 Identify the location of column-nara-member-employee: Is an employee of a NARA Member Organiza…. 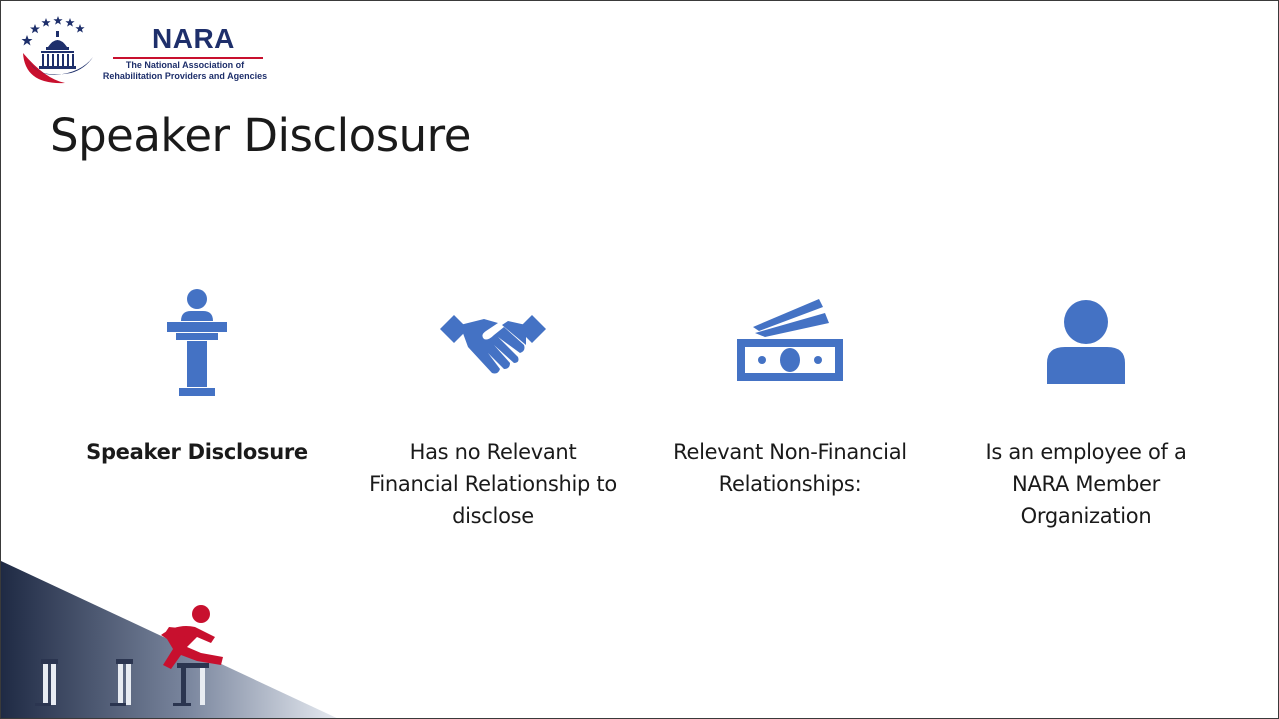
(1086, 406).